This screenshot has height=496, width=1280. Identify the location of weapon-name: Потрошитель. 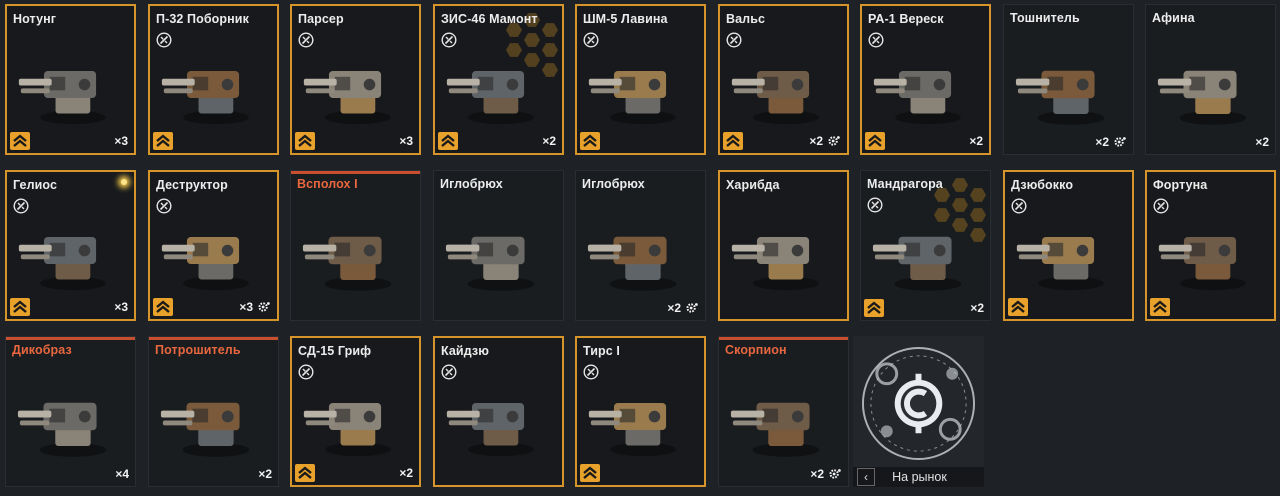
(198, 350).